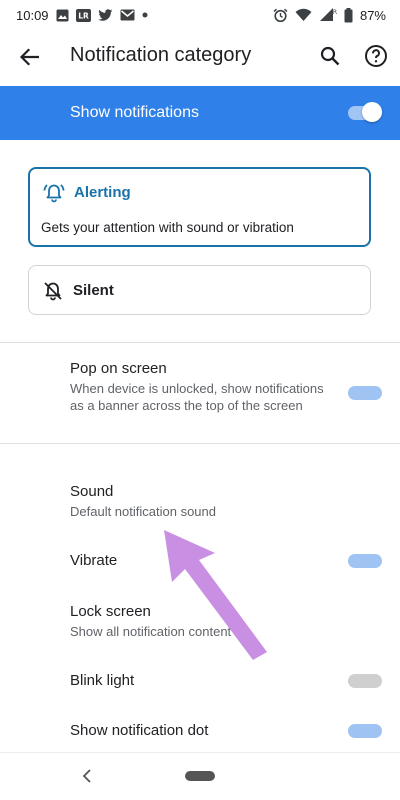 The width and height of the screenshot is (400, 800). I want to click on search-button, so click(330, 56).